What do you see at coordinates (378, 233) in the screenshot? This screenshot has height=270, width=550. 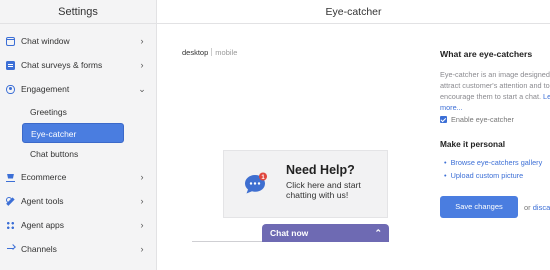 I see `chevron-up-icon: ⌃` at bounding box center [378, 233].